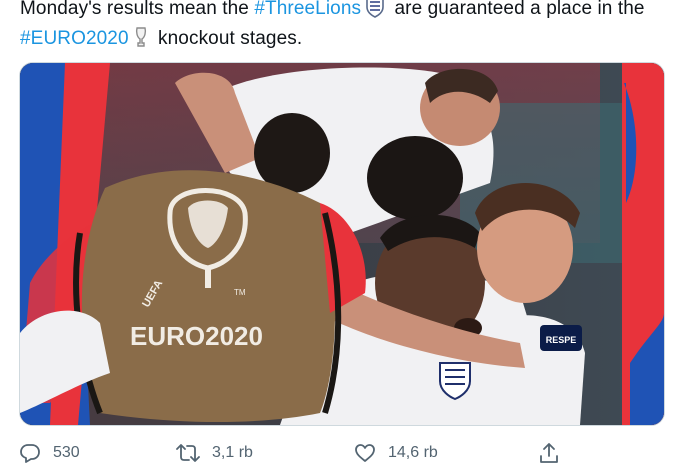  What do you see at coordinates (232, 452) in the screenshot?
I see `retweet-count: 3,1 rb` at bounding box center [232, 452].